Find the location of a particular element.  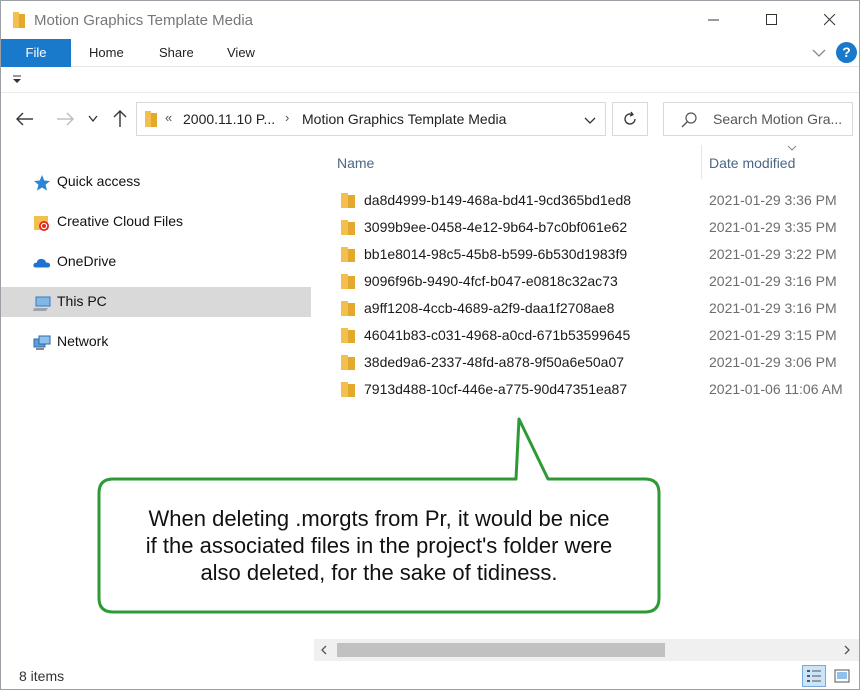

tab-share: Share is located at coordinates (176, 53).